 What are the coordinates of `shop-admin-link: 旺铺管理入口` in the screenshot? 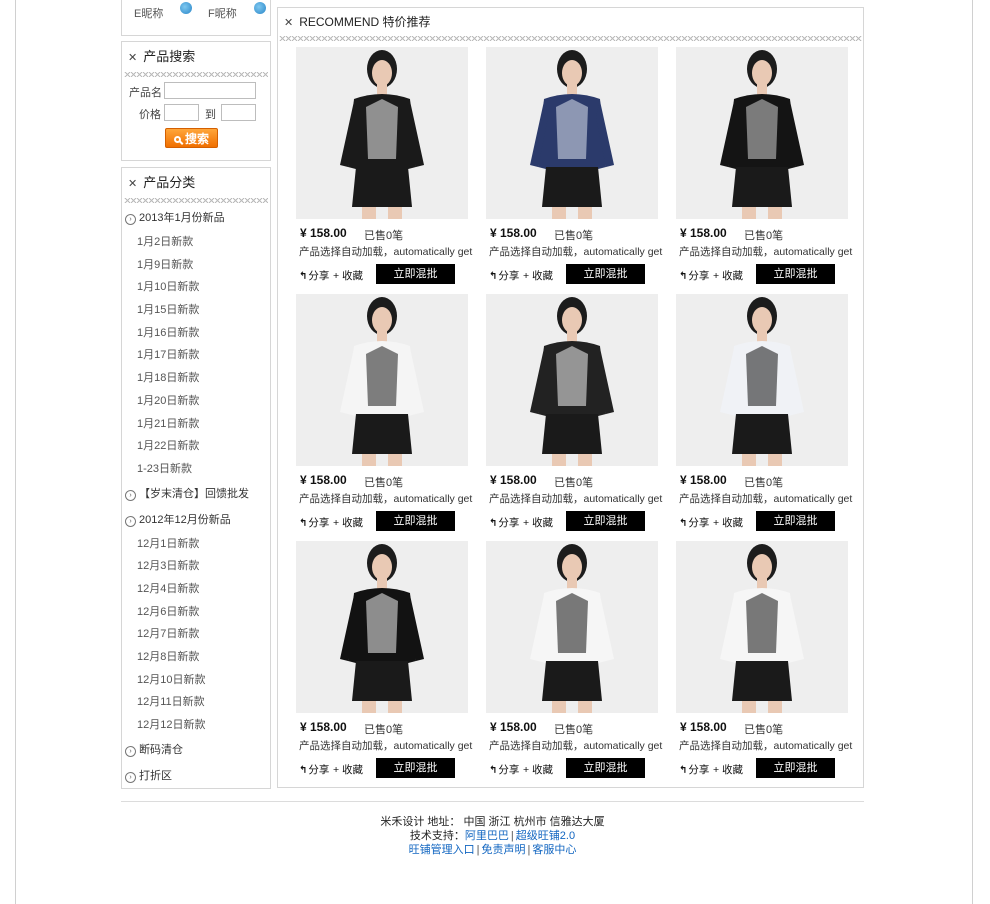 It's located at (442, 850).